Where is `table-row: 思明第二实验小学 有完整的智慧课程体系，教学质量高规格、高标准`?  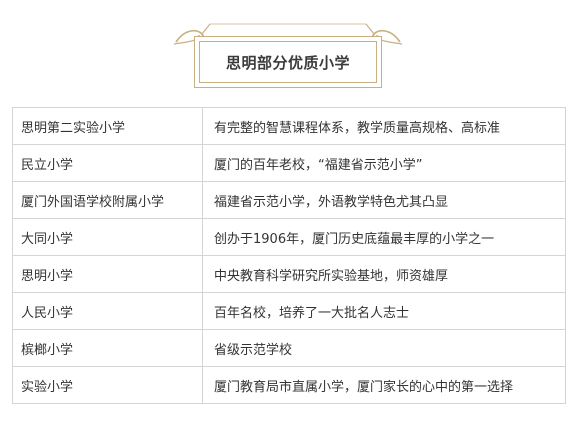 table-row: 思明第二实验小学 有完整的智慧课程体系，教学质量高规格、高标准 is located at coordinates (289, 126).